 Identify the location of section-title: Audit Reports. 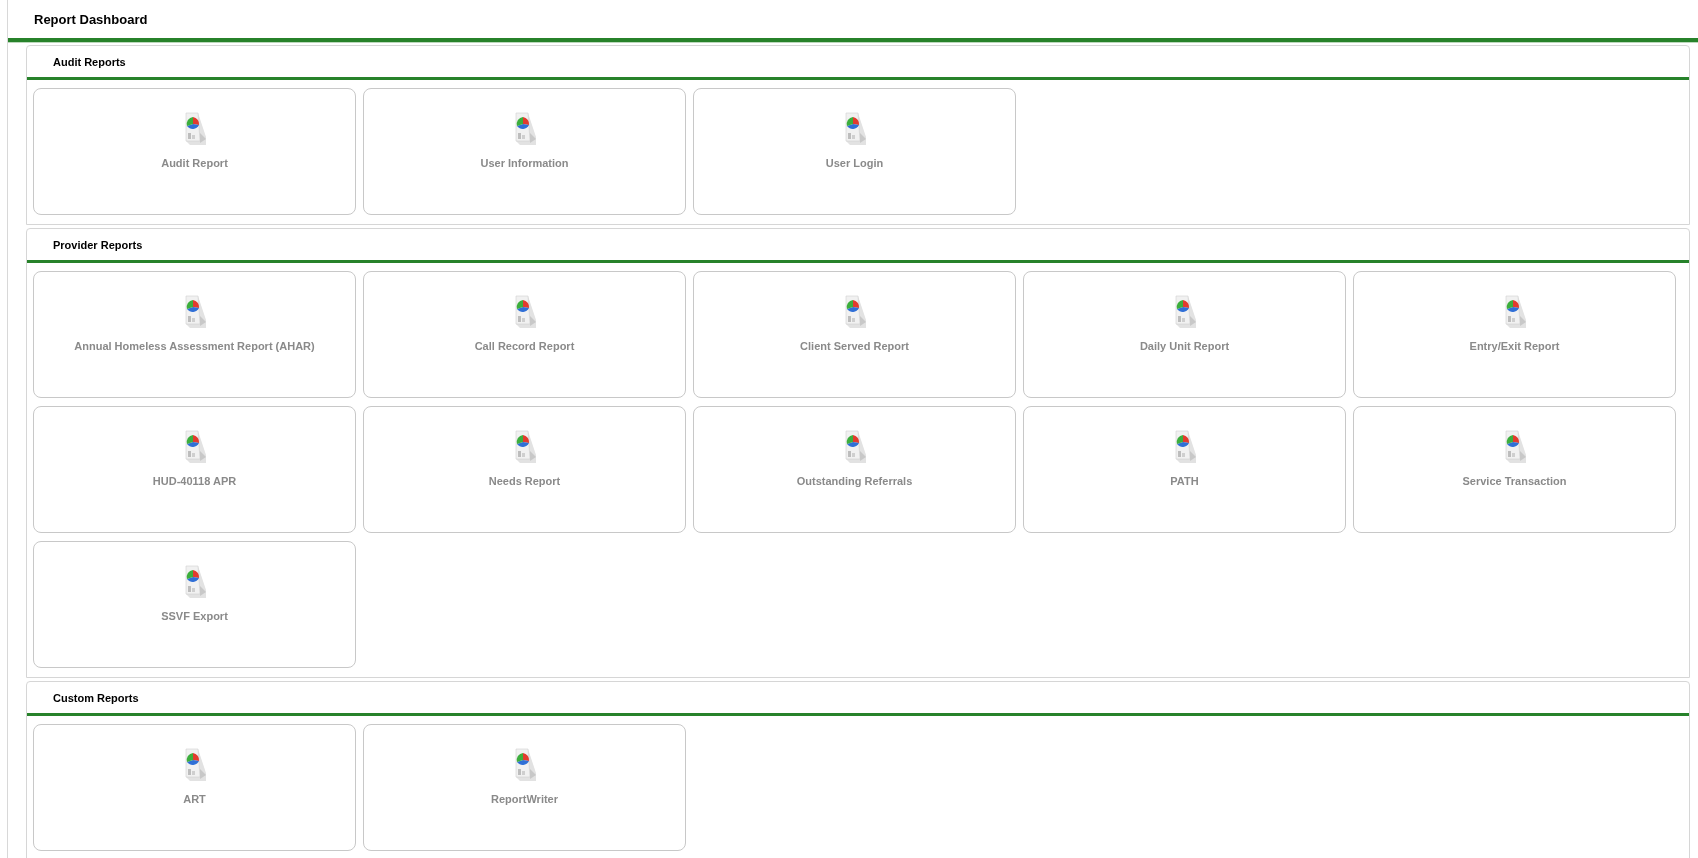
(89, 61).